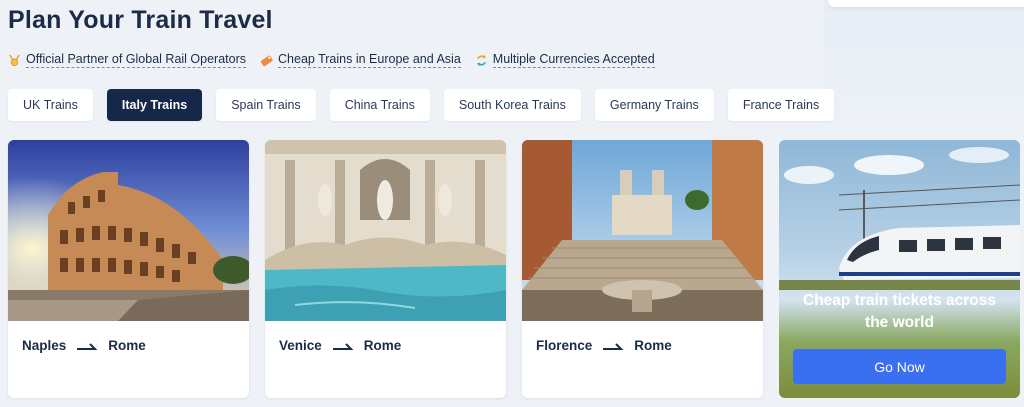 The height and width of the screenshot is (407, 1024). I want to click on route-card-naples-rome: Naples Rome, so click(128, 269).